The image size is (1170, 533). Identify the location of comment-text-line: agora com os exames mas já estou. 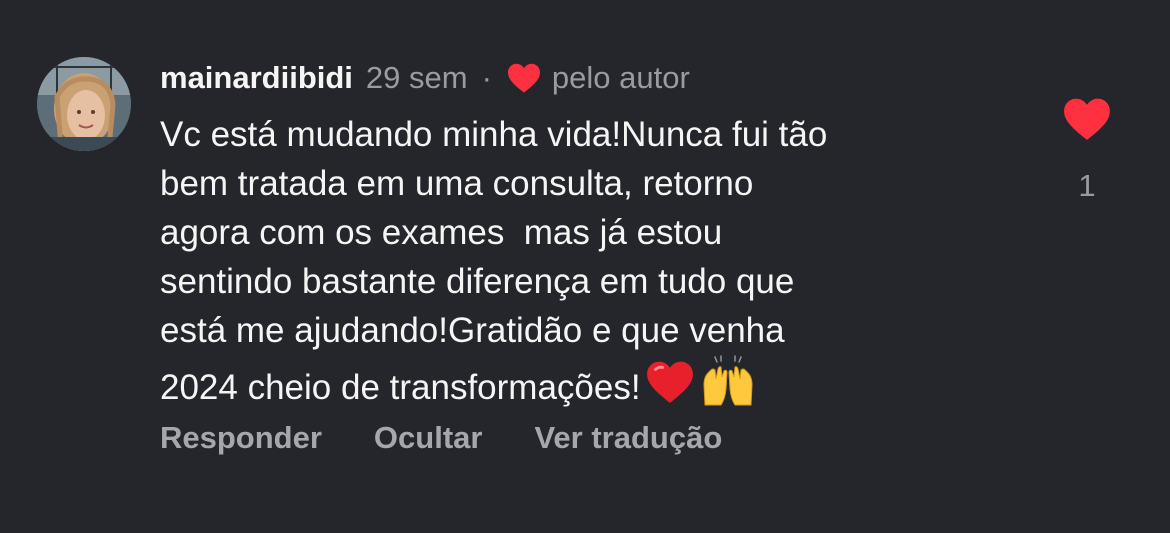
(441, 232).